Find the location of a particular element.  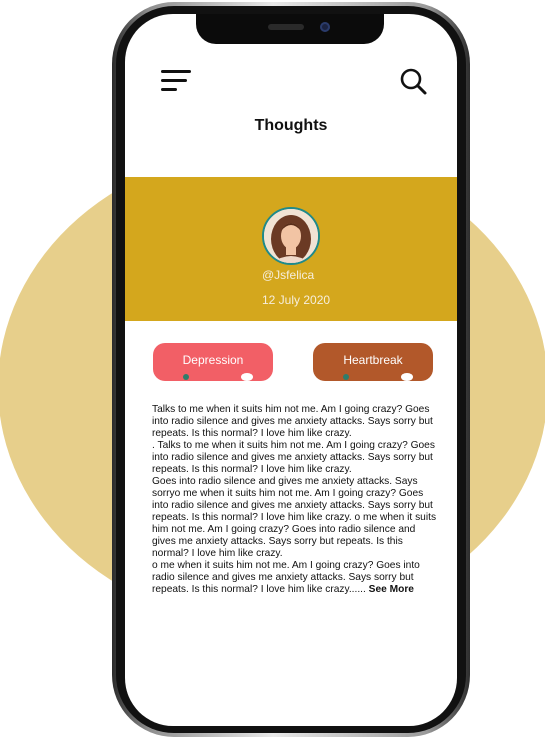

speaker-grille is located at coordinates (286, 27).